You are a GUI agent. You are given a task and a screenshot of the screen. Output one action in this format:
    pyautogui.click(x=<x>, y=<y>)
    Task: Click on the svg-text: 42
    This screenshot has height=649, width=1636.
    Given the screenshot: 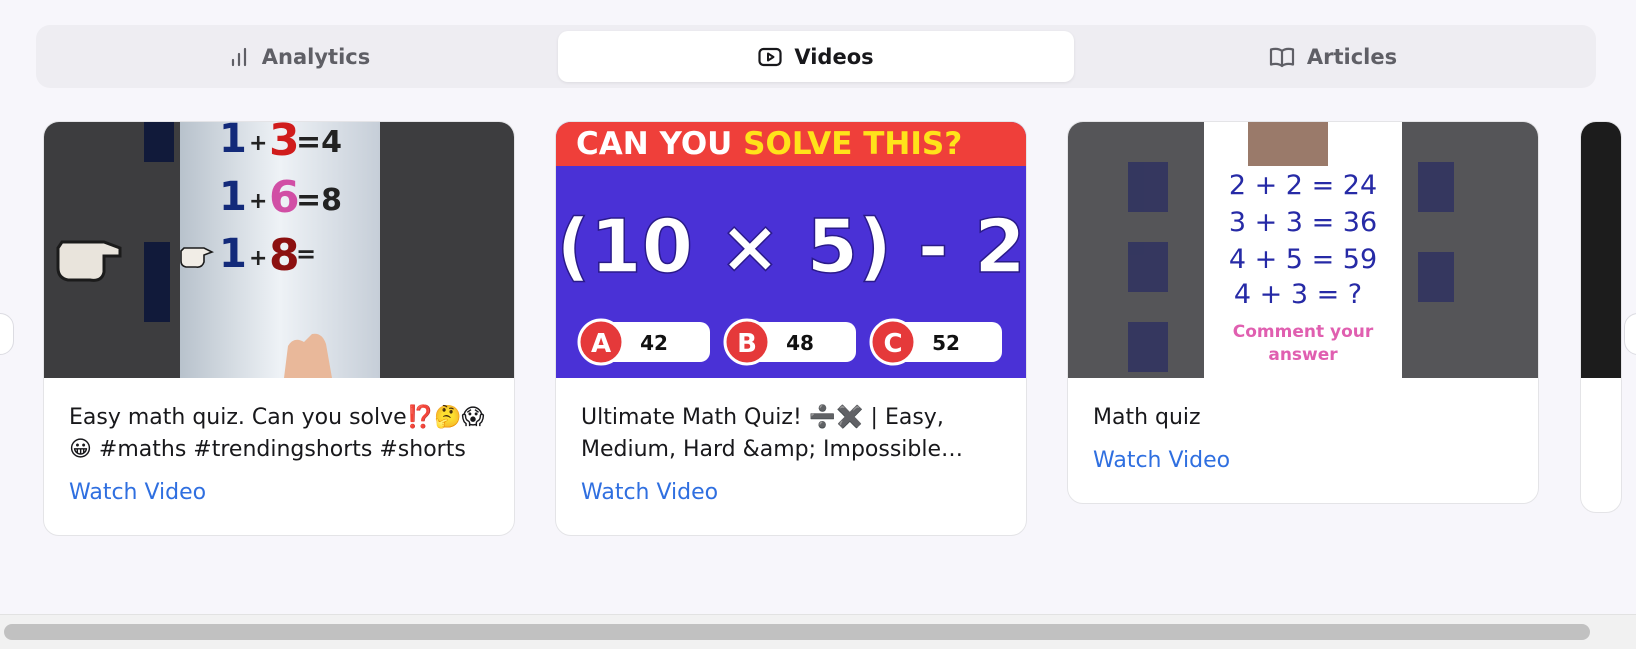 What is the action you would take?
    pyautogui.click(x=654, y=343)
    